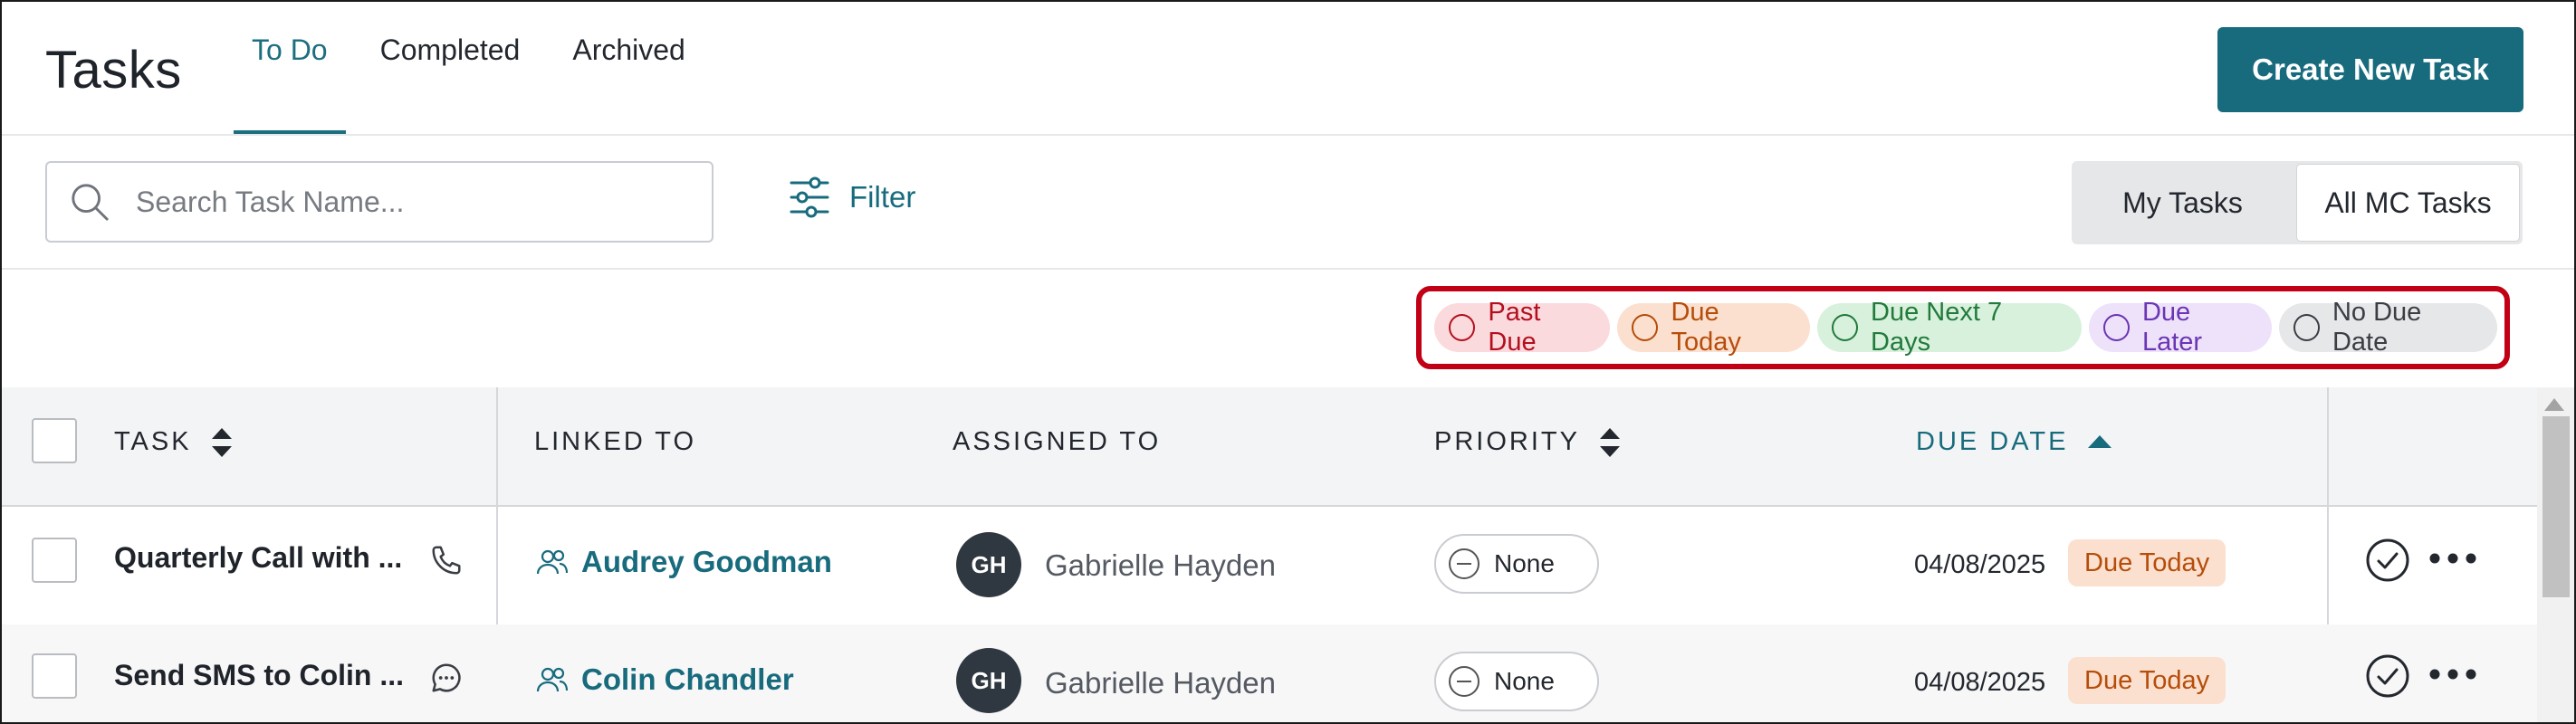 The image size is (2576, 724). What do you see at coordinates (2183, 203) in the screenshot?
I see `my-tasks-option: My Tasks` at bounding box center [2183, 203].